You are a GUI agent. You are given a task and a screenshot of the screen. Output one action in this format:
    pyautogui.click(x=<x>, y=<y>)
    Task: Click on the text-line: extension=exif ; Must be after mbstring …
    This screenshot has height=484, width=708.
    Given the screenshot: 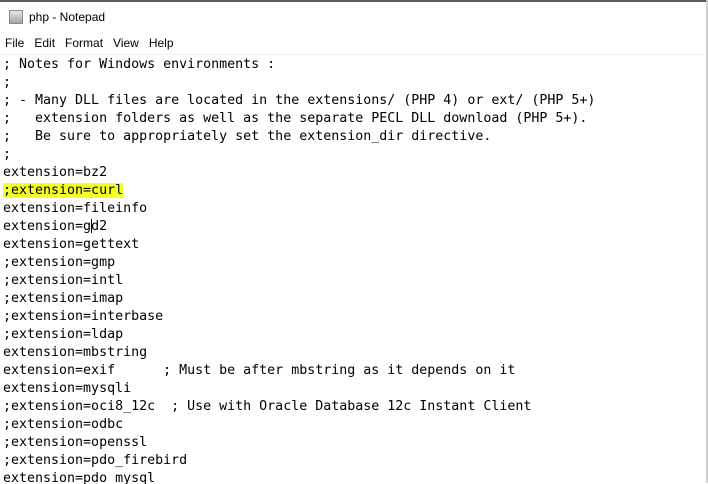 What is the action you would take?
    pyautogui.click(x=259, y=371)
    